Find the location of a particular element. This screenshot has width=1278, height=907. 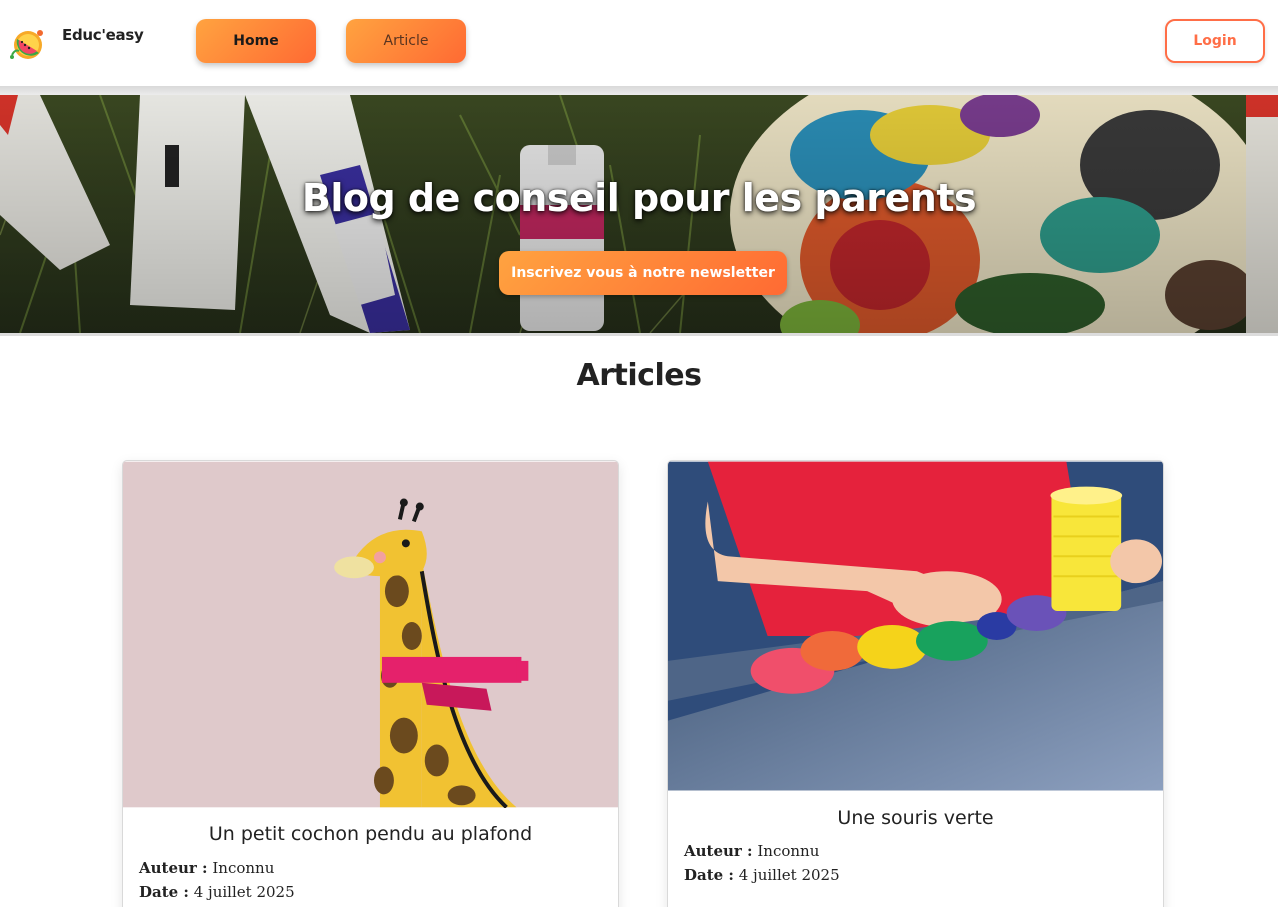

article-image-play-dough is located at coordinates (915, 626).